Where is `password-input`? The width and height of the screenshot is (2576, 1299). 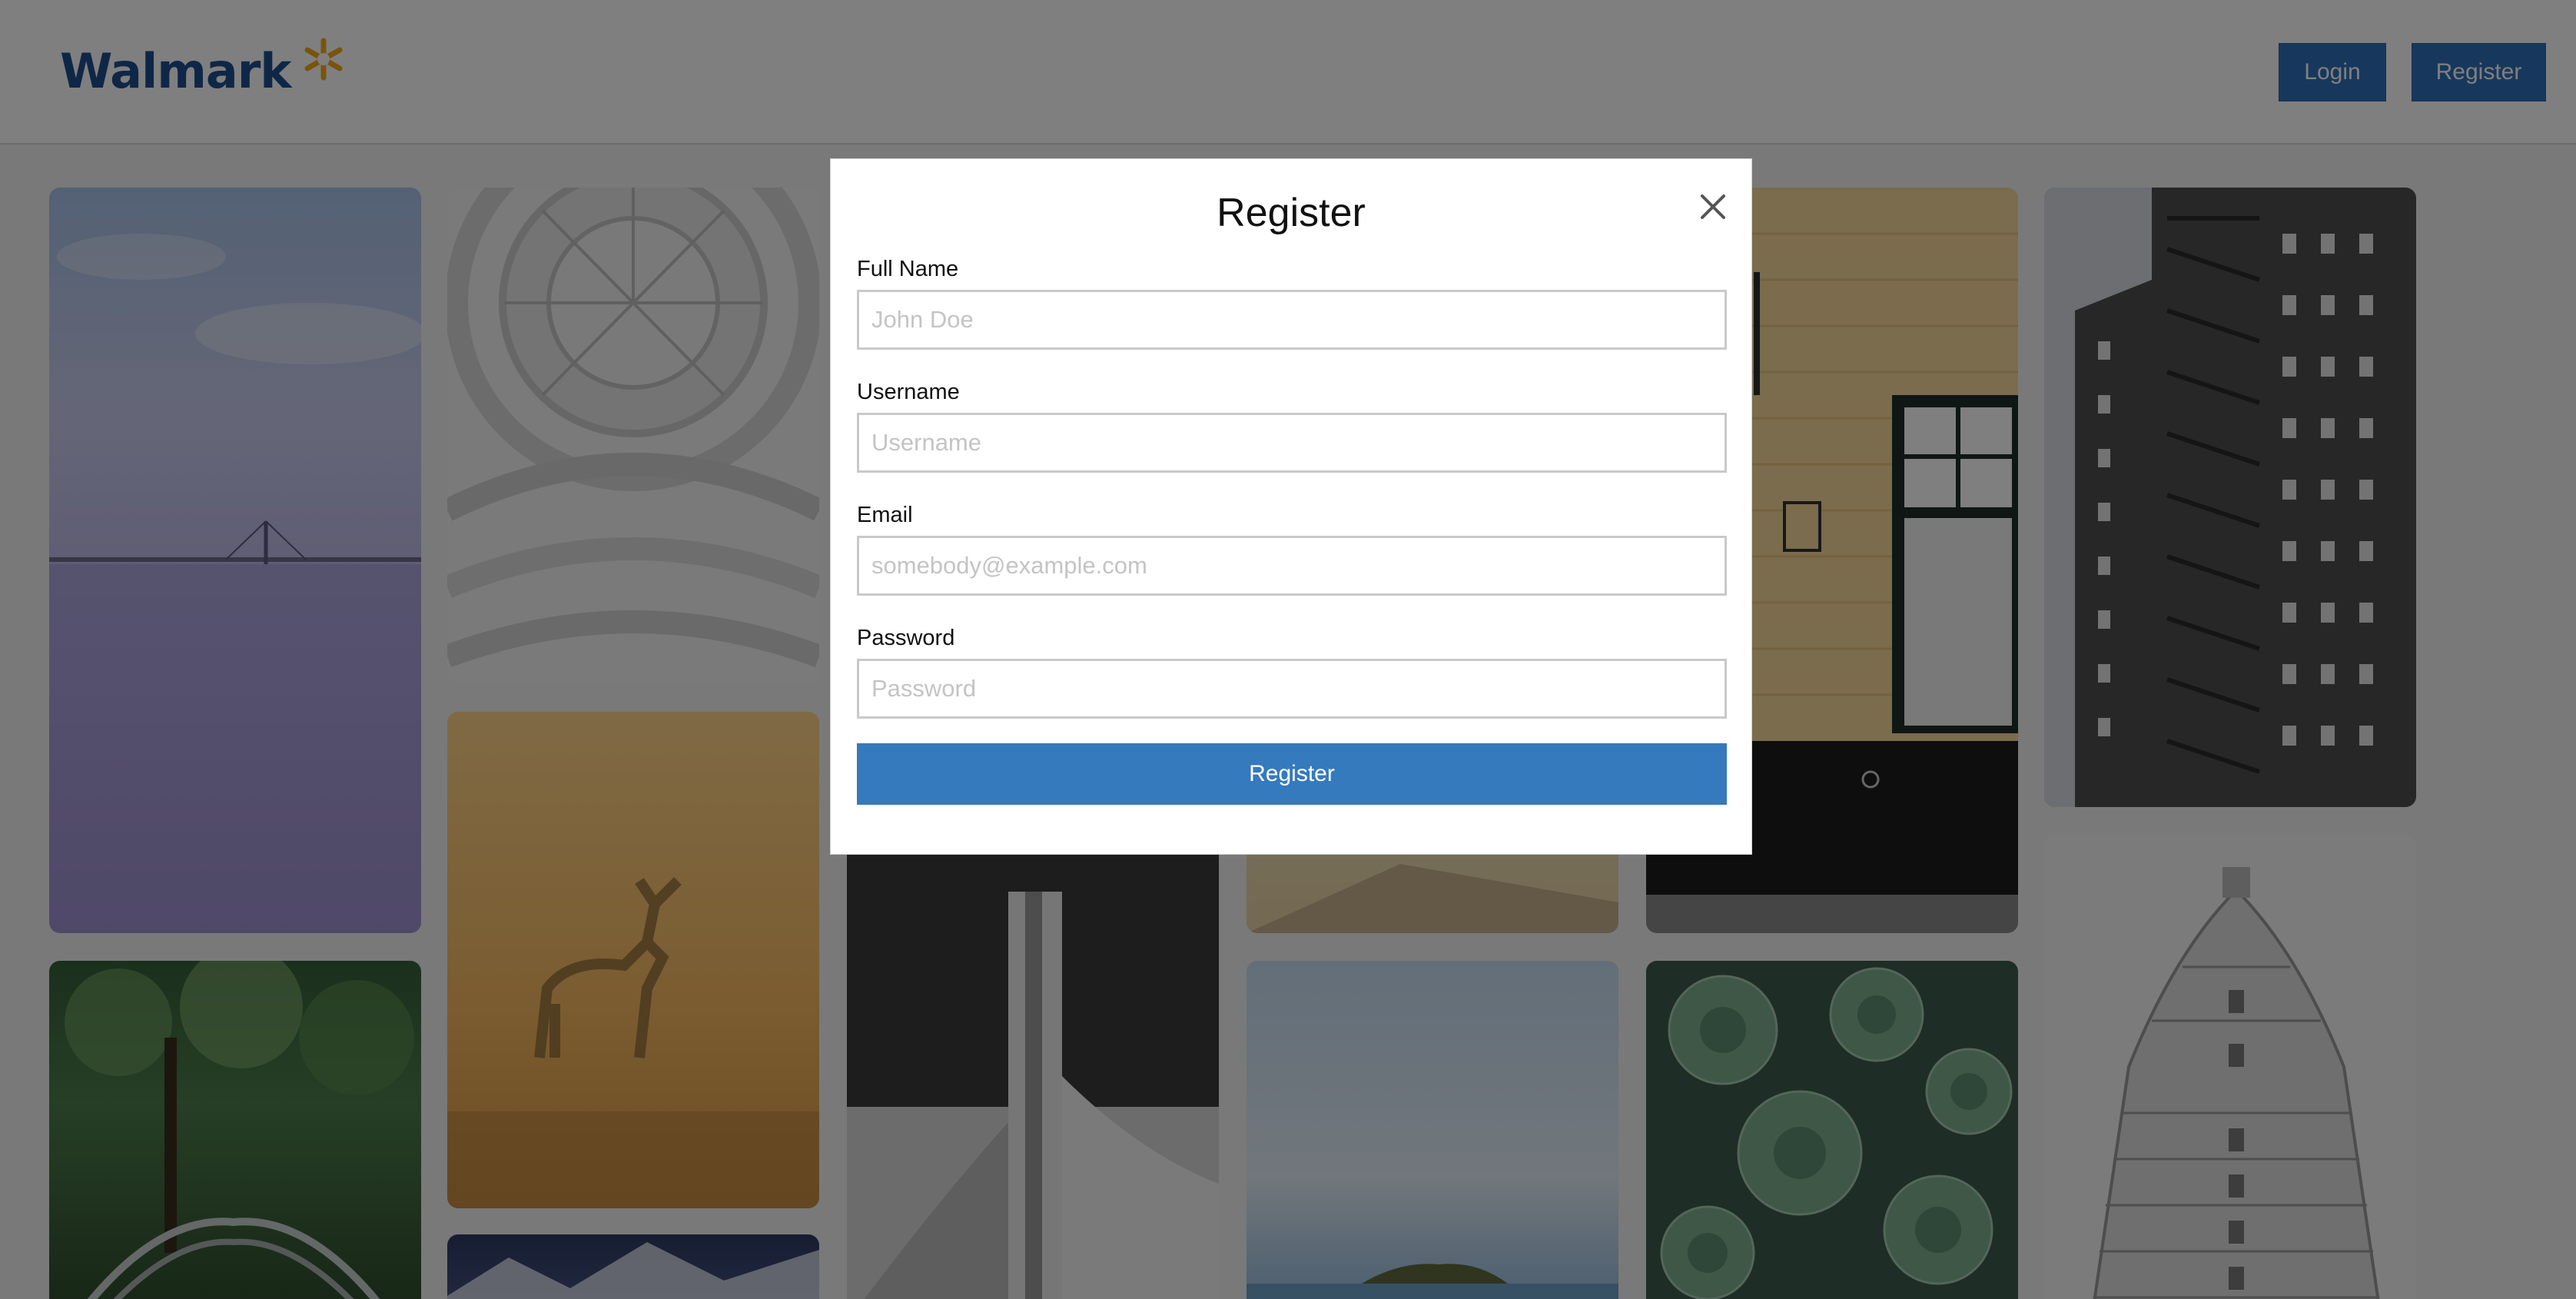 password-input is located at coordinates (1292, 689).